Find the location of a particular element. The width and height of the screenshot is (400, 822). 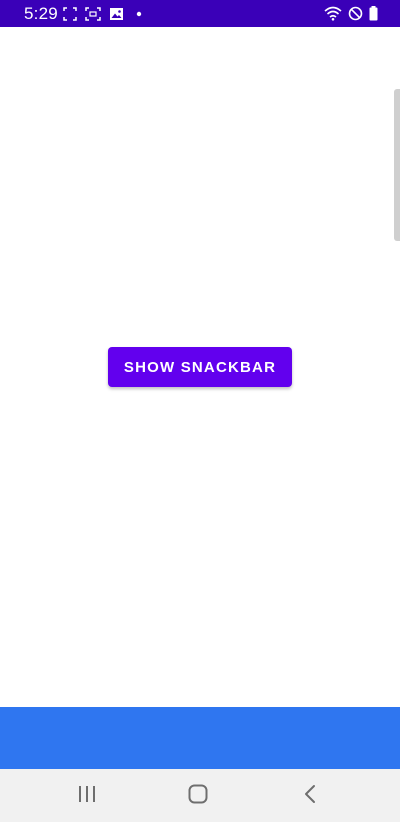

home-button is located at coordinates (198, 796).